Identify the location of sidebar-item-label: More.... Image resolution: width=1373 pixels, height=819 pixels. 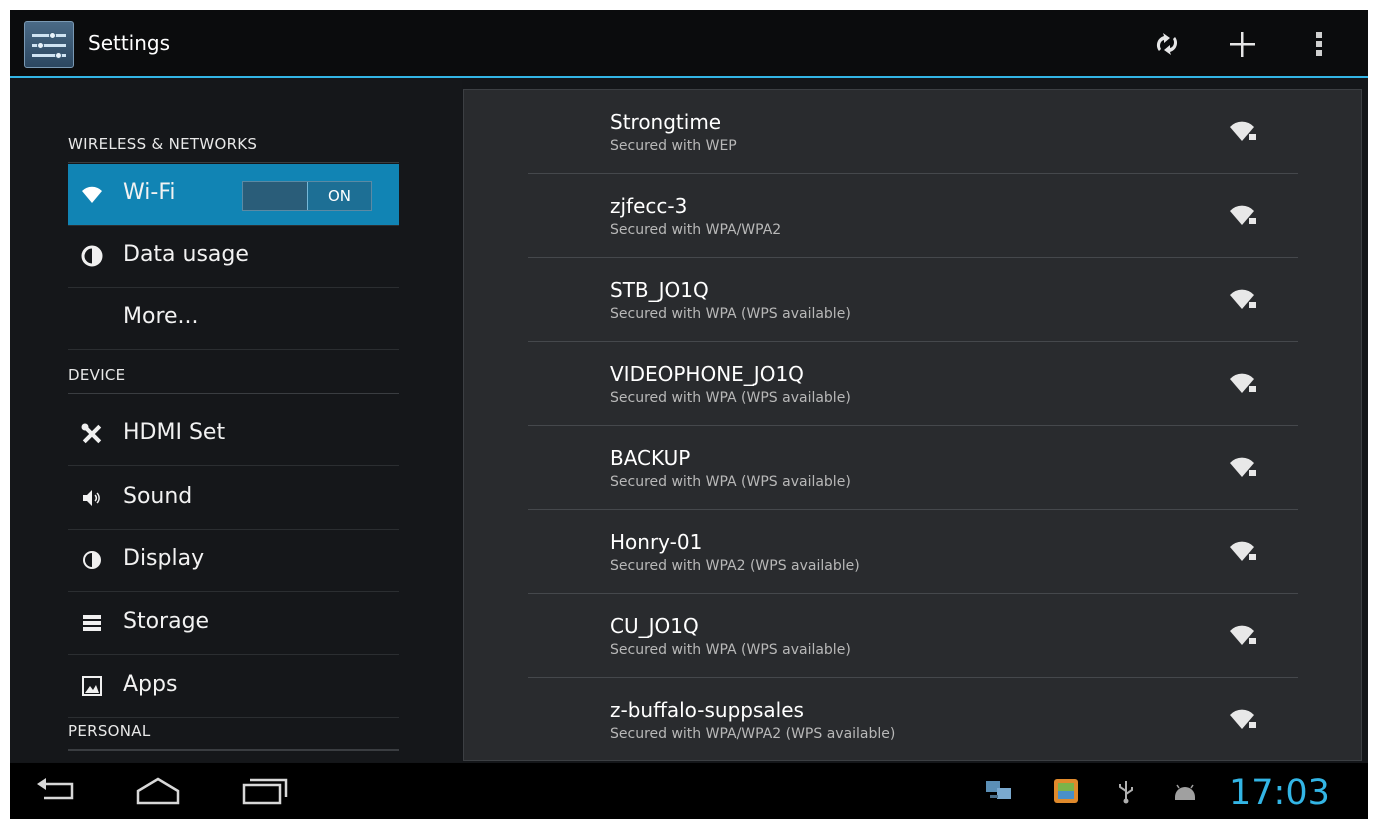
(161, 316).